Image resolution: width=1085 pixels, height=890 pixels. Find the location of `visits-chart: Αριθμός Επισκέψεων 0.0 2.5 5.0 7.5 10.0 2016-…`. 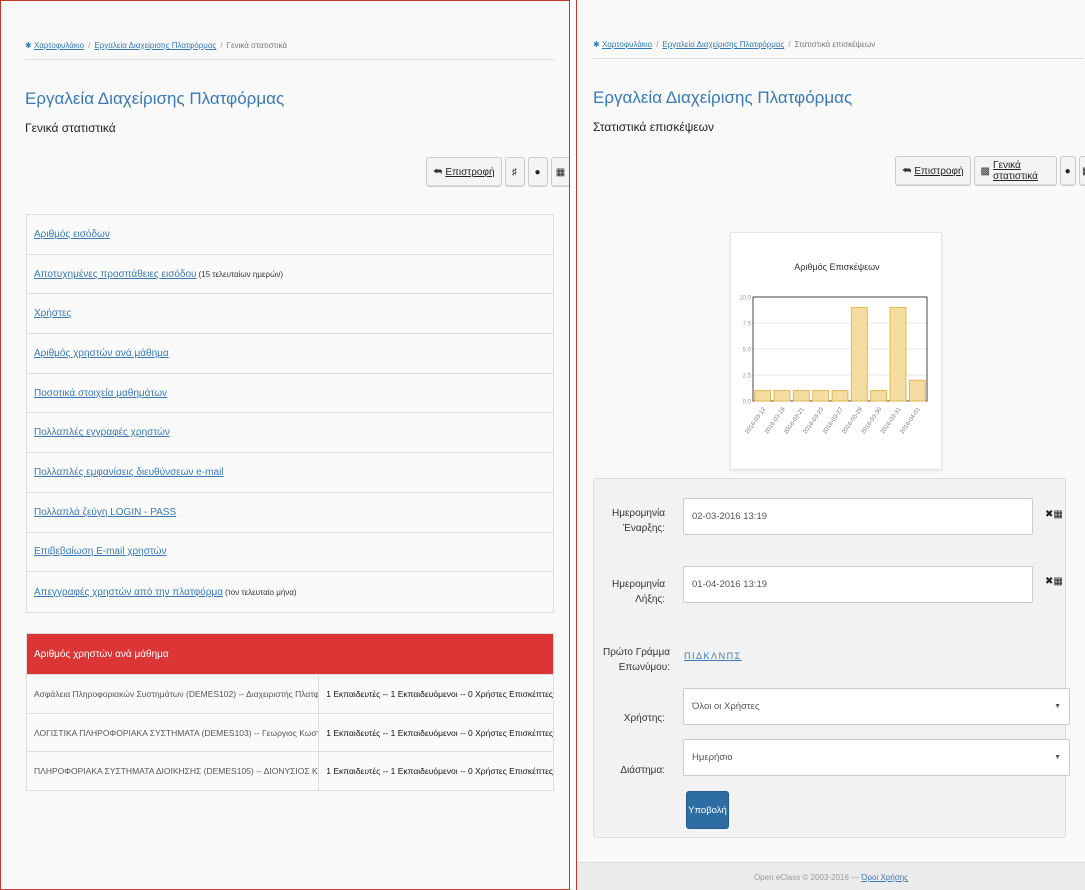

visits-chart: Αριθμός Επισκέψεων 0.0 2.5 5.0 7.5 10.0 2016-… is located at coordinates (836, 351).